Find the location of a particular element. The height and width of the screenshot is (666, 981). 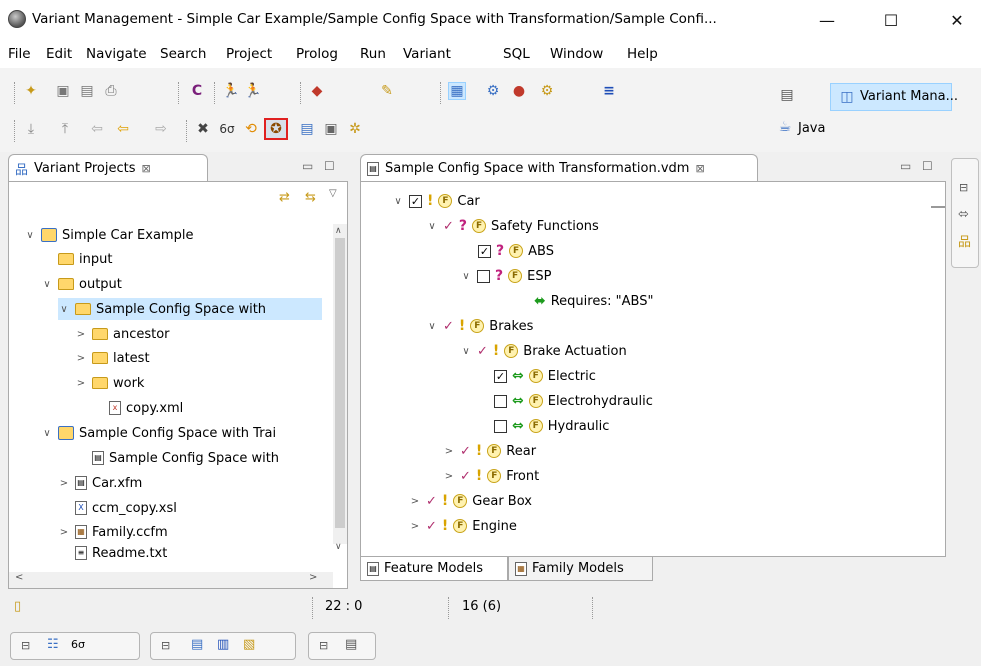

wand-icon: ✎ is located at coordinates (387, 91).